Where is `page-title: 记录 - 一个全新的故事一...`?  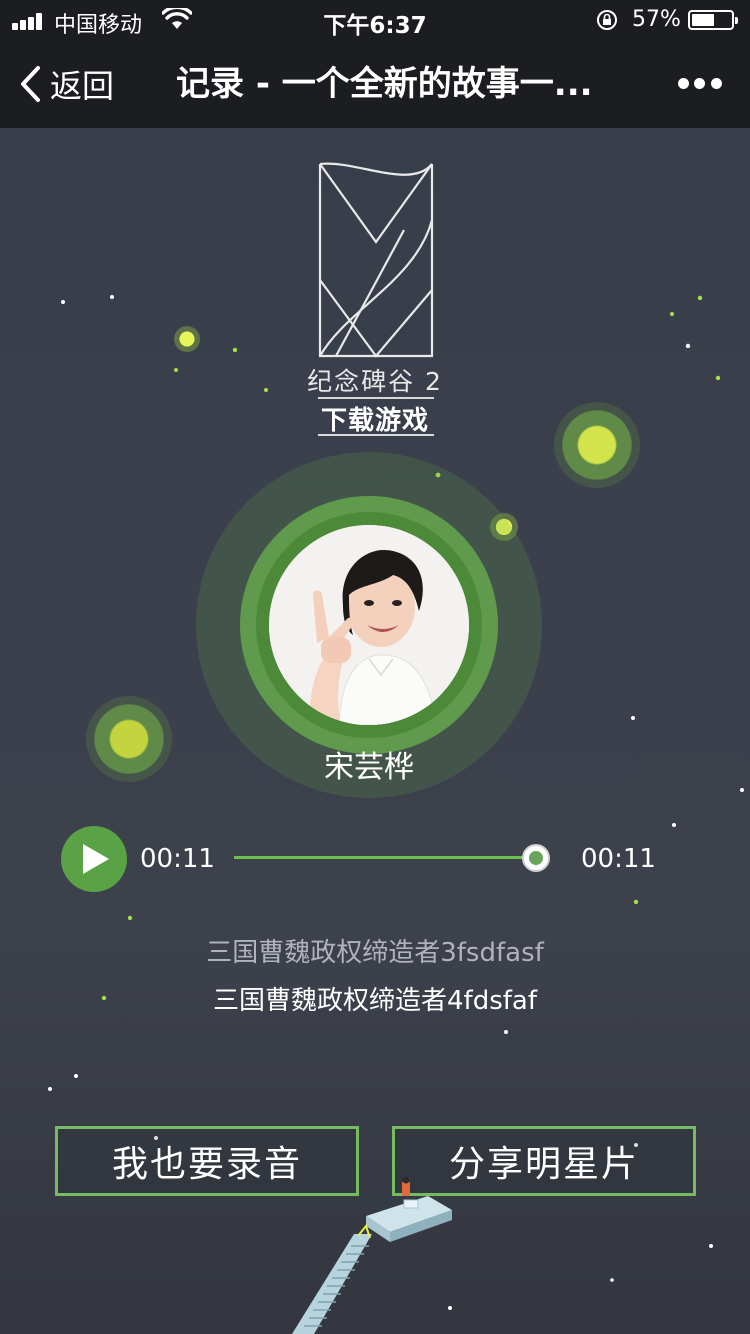
page-title: 记录 - 一个全新的故事一... is located at coordinates (384, 84).